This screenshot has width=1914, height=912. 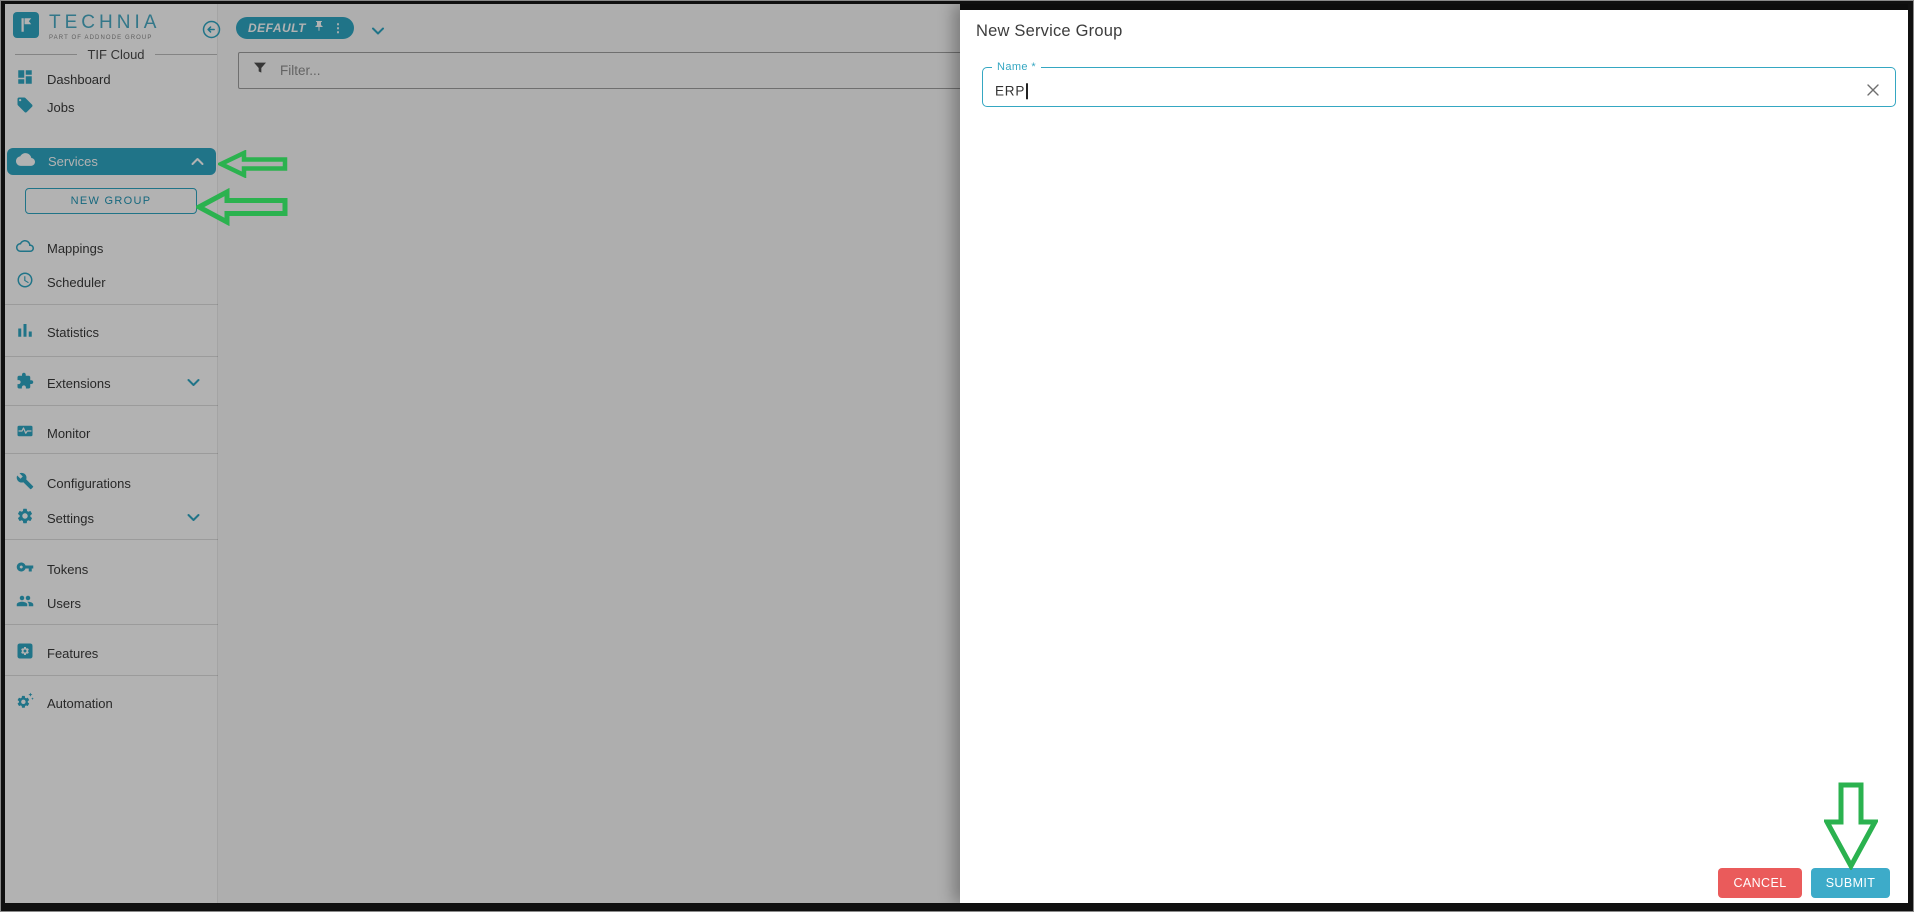 What do you see at coordinates (1439, 84) in the screenshot?
I see `name-field: Name * ERP` at bounding box center [1439, 84].